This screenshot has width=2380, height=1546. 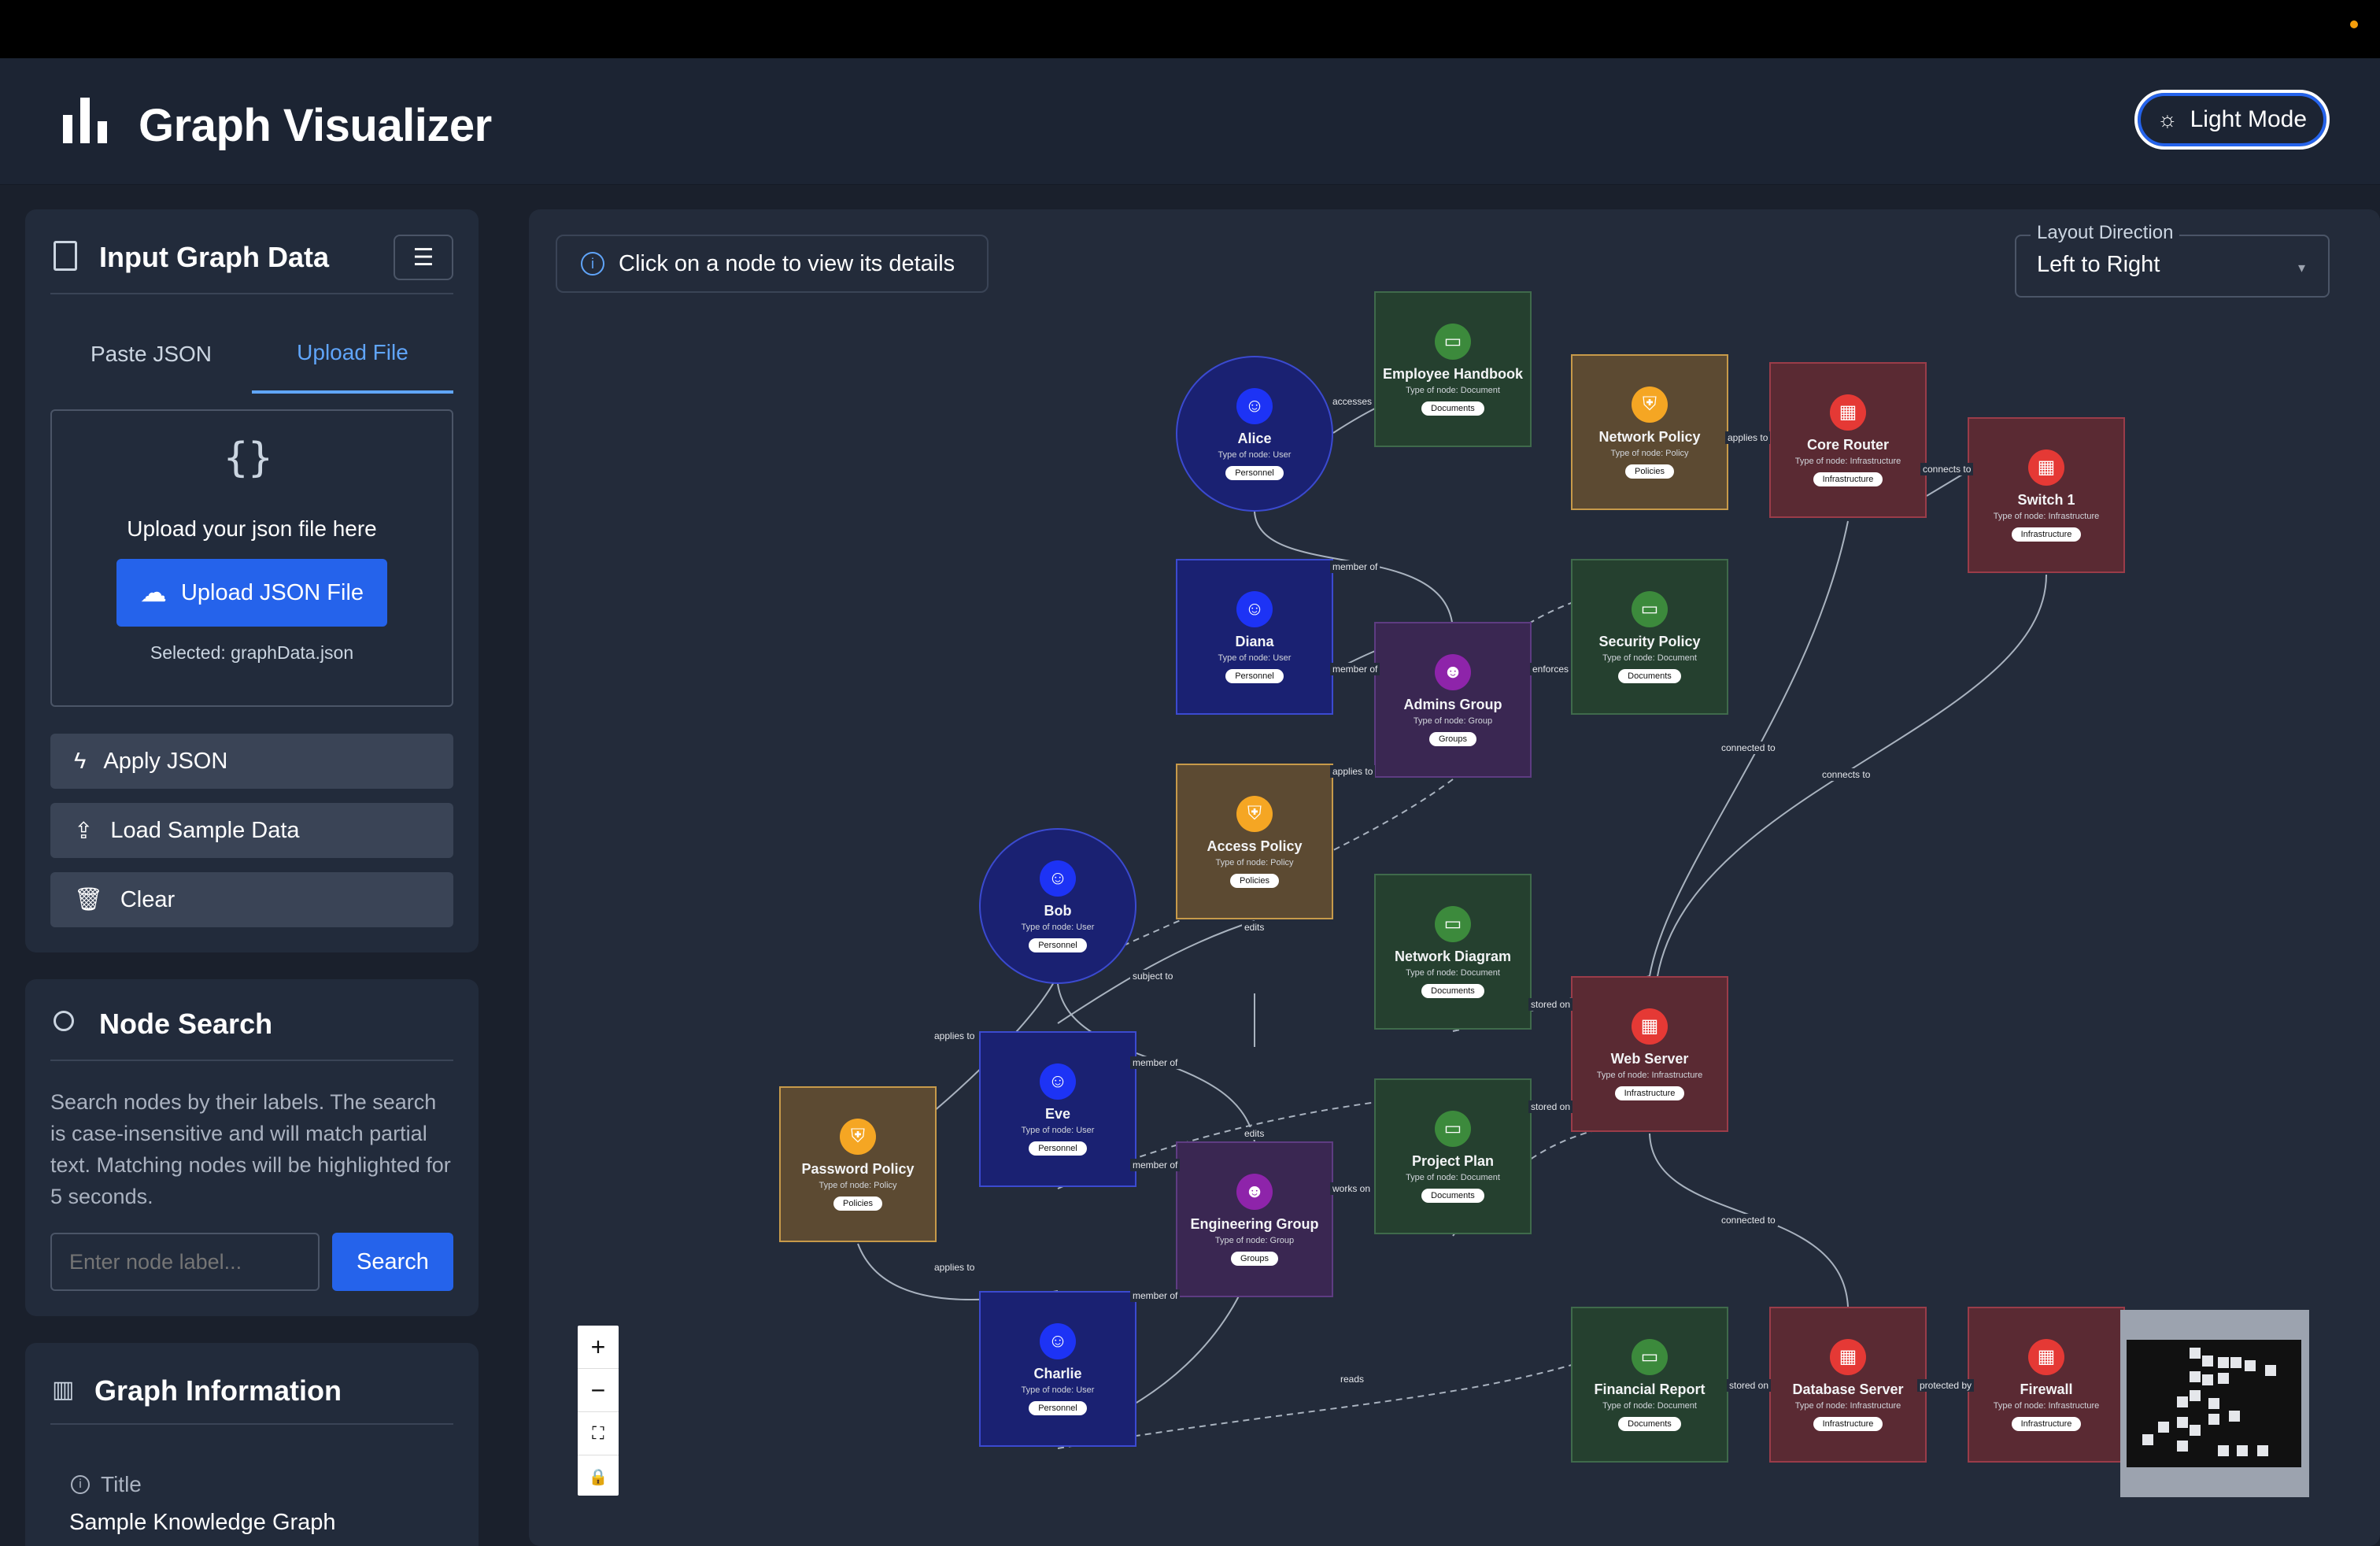 What do you see at coordinates (352, 354) in the screenshot?
I see `tab-upload-file: Upload File` at bounding box center [352, 354].